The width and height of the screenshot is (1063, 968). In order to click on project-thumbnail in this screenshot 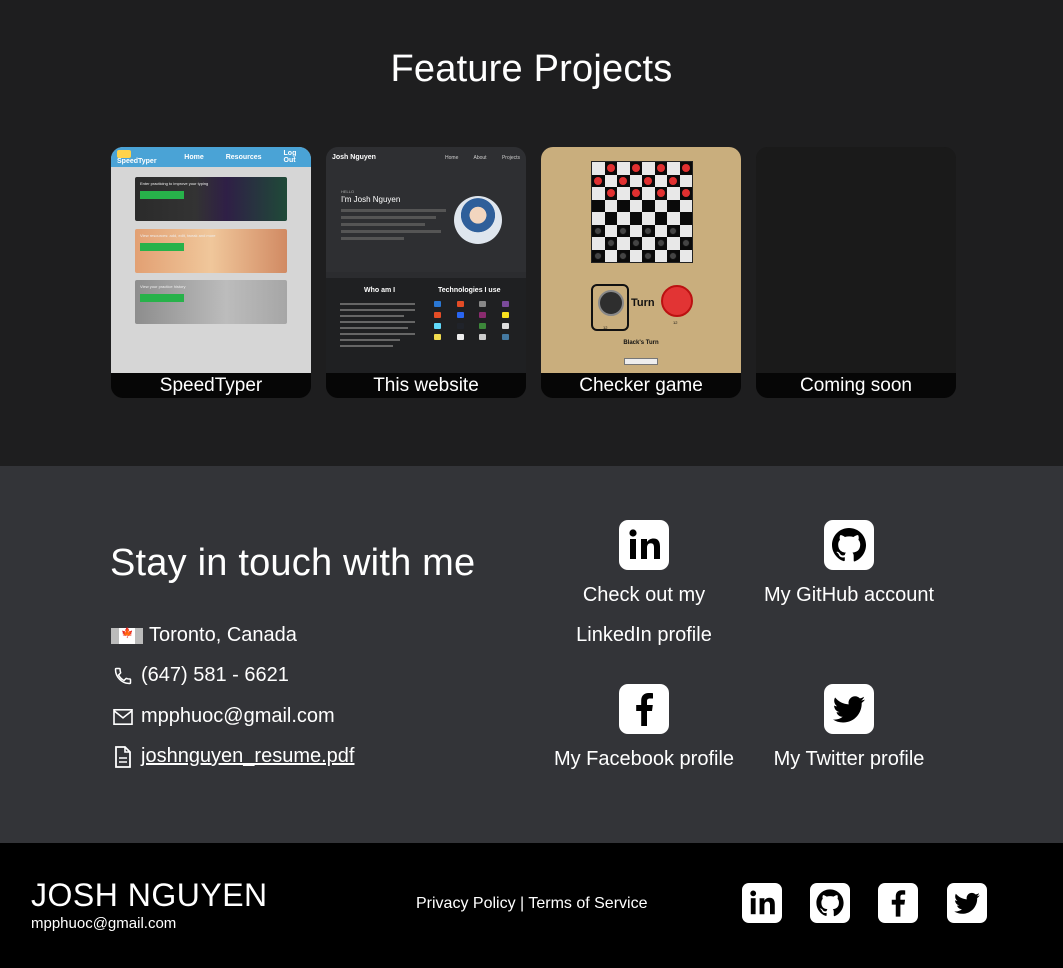, I will do `click(856, 260)`.